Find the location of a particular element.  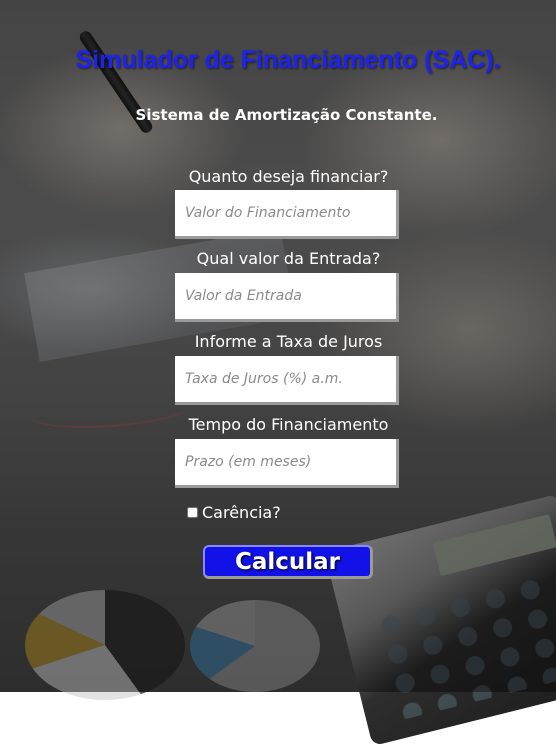

calculate-button: Calcular is located at coordinates (288, 562).